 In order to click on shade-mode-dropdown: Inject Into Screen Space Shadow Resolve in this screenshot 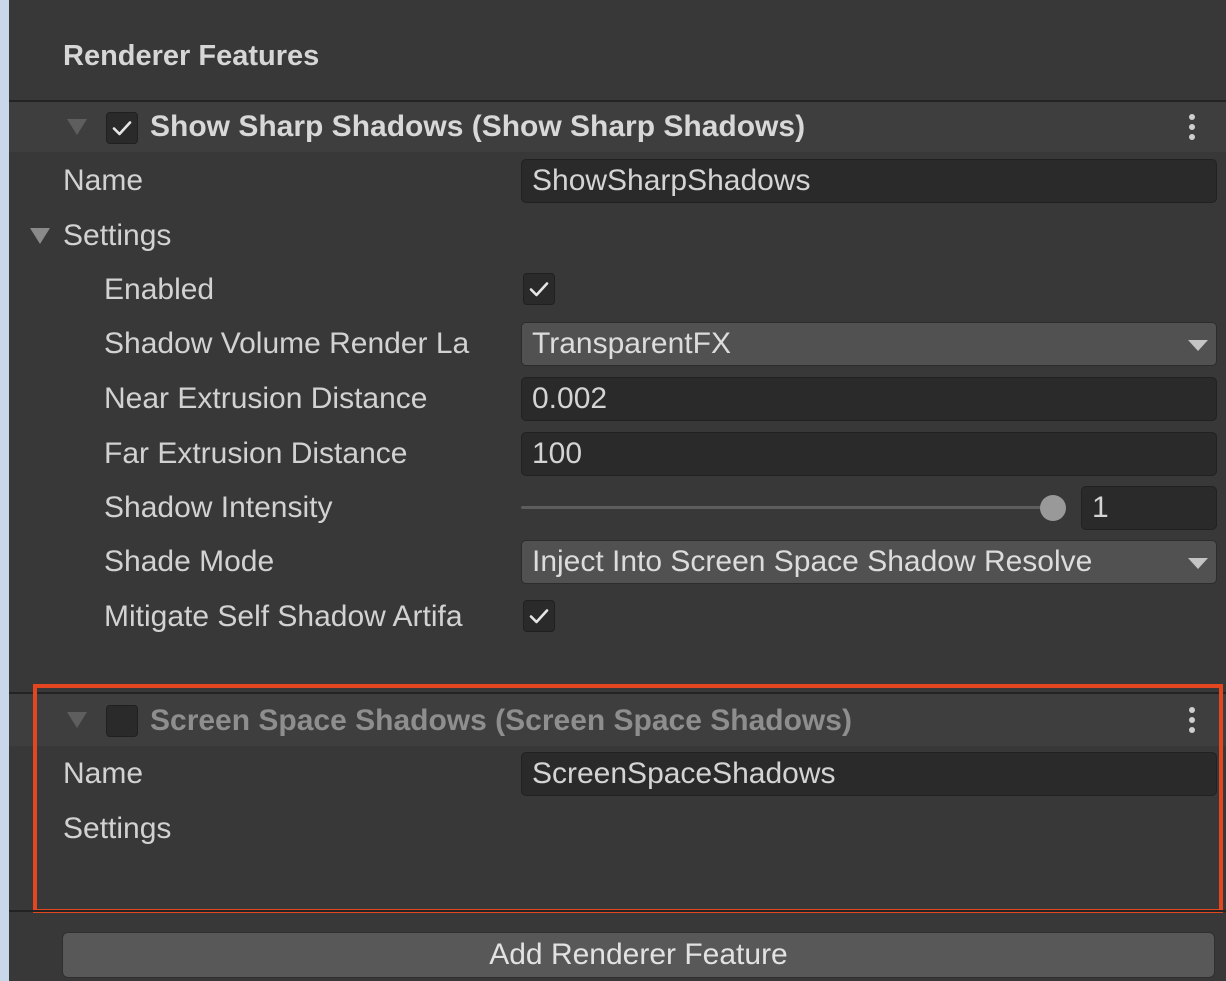, I will do `click(869, 562)`.